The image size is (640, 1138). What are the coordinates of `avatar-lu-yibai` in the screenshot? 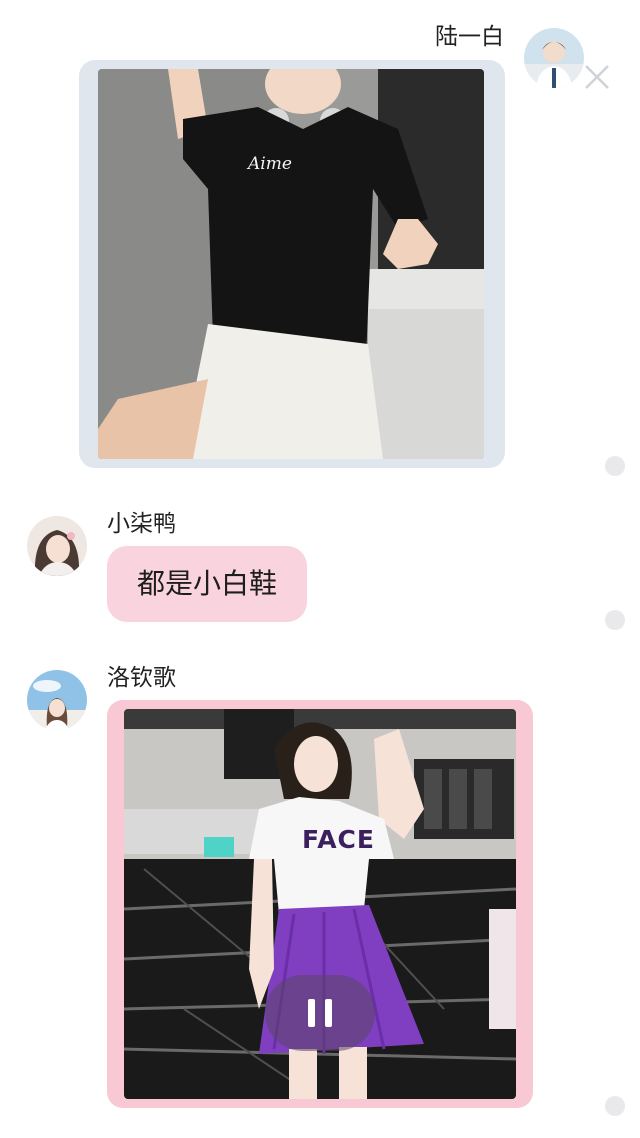 It's located at (554, 58).